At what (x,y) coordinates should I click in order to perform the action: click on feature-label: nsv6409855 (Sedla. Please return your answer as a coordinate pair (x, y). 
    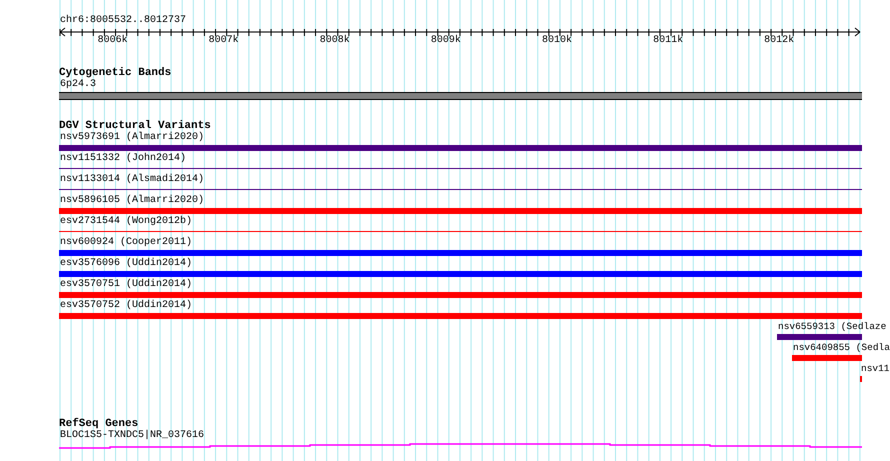
    Looking at the image, I should click on (841, 348).